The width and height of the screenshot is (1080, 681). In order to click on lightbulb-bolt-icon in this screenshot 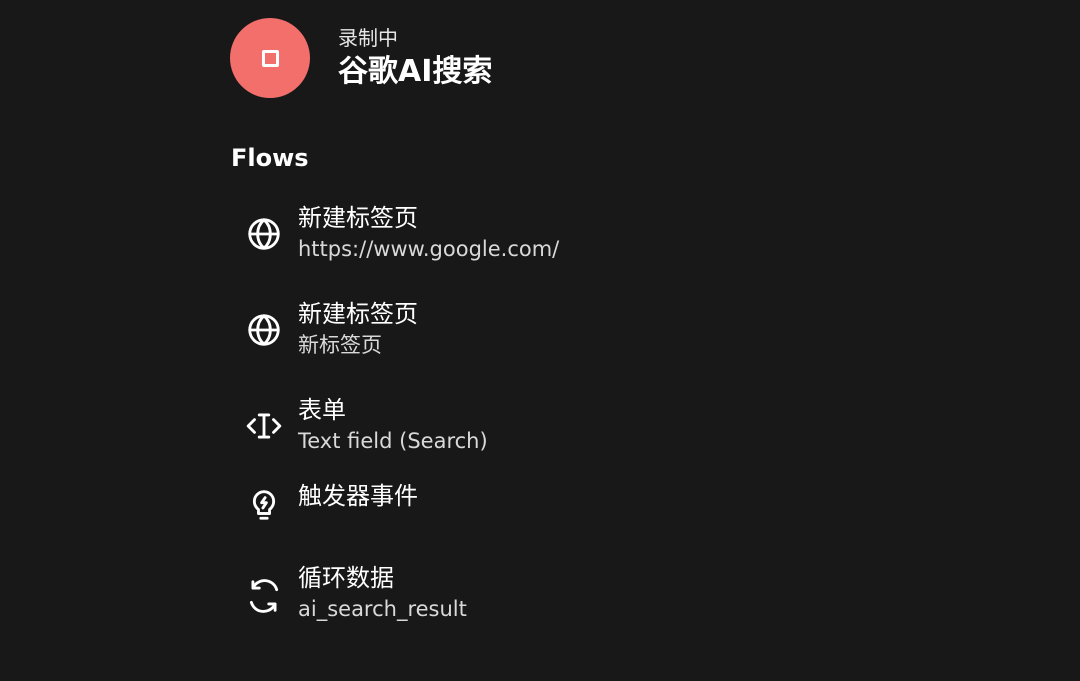, I will do `click(264, 504)`.